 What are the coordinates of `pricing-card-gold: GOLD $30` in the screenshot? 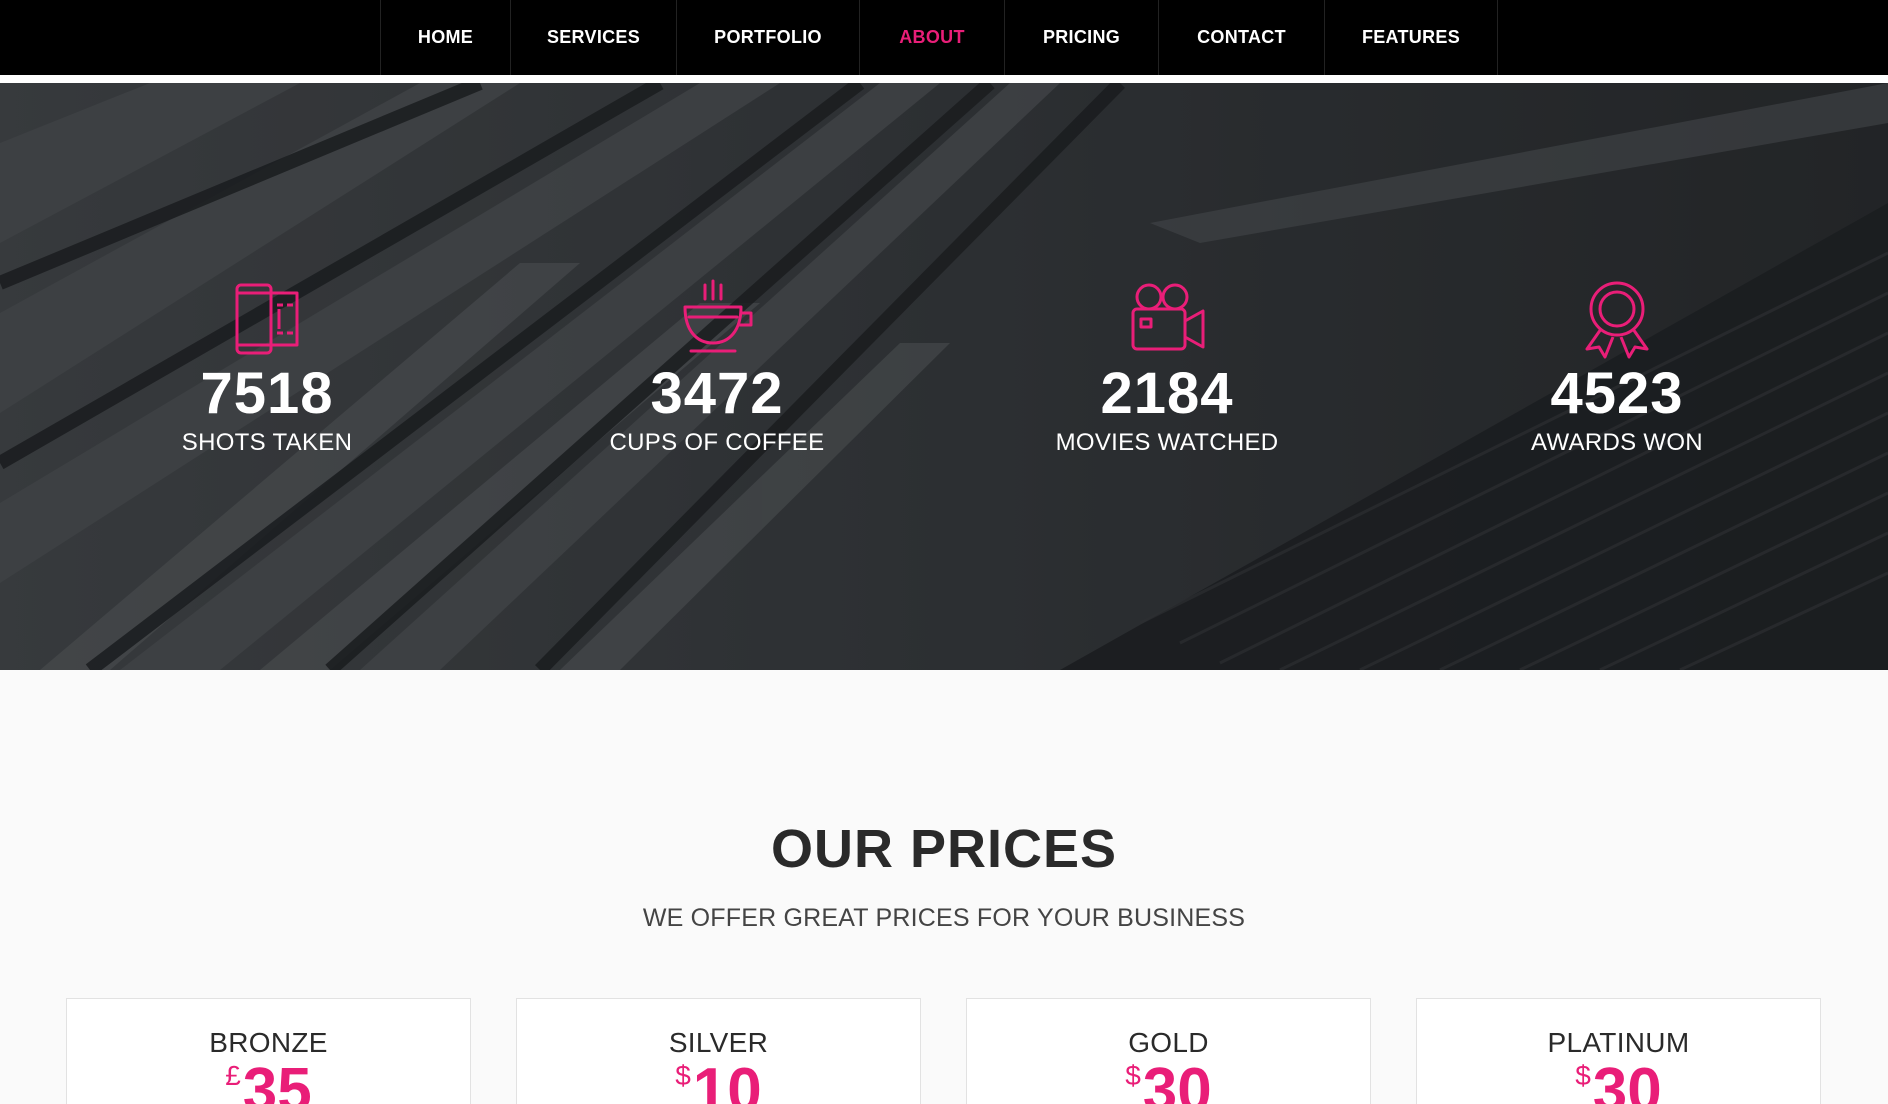 It's located at (1168, 1051).